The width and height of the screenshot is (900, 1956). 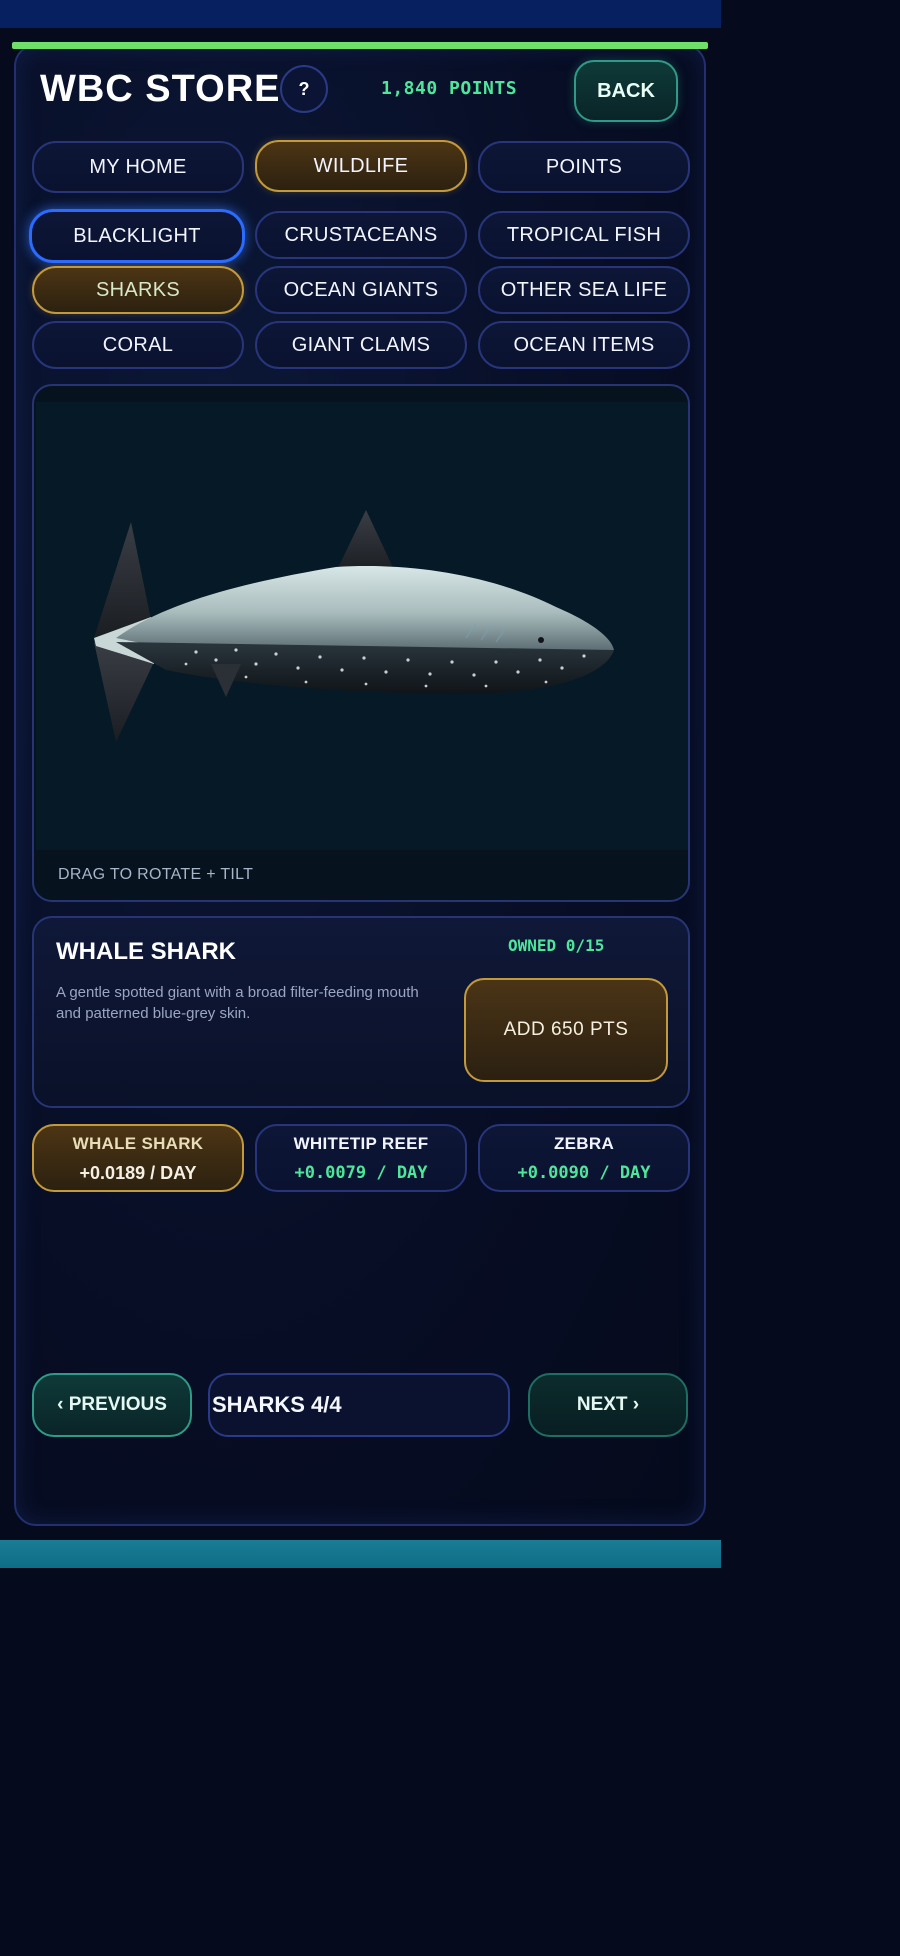 What do you see at coordinates (138, 1143) in the screenshot?
I see `species-name: WHALE SHARK` at bounding box center [138, 1143].